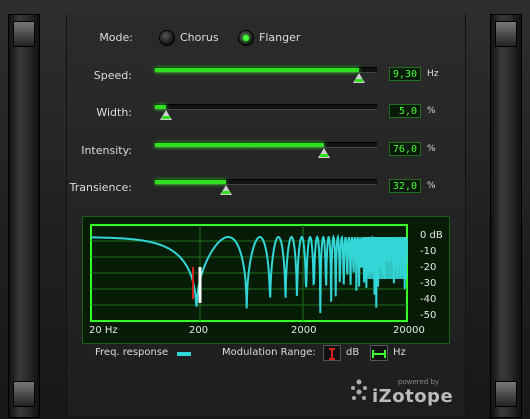  I want to click on x-tick-label: 200, so click(199, 330).